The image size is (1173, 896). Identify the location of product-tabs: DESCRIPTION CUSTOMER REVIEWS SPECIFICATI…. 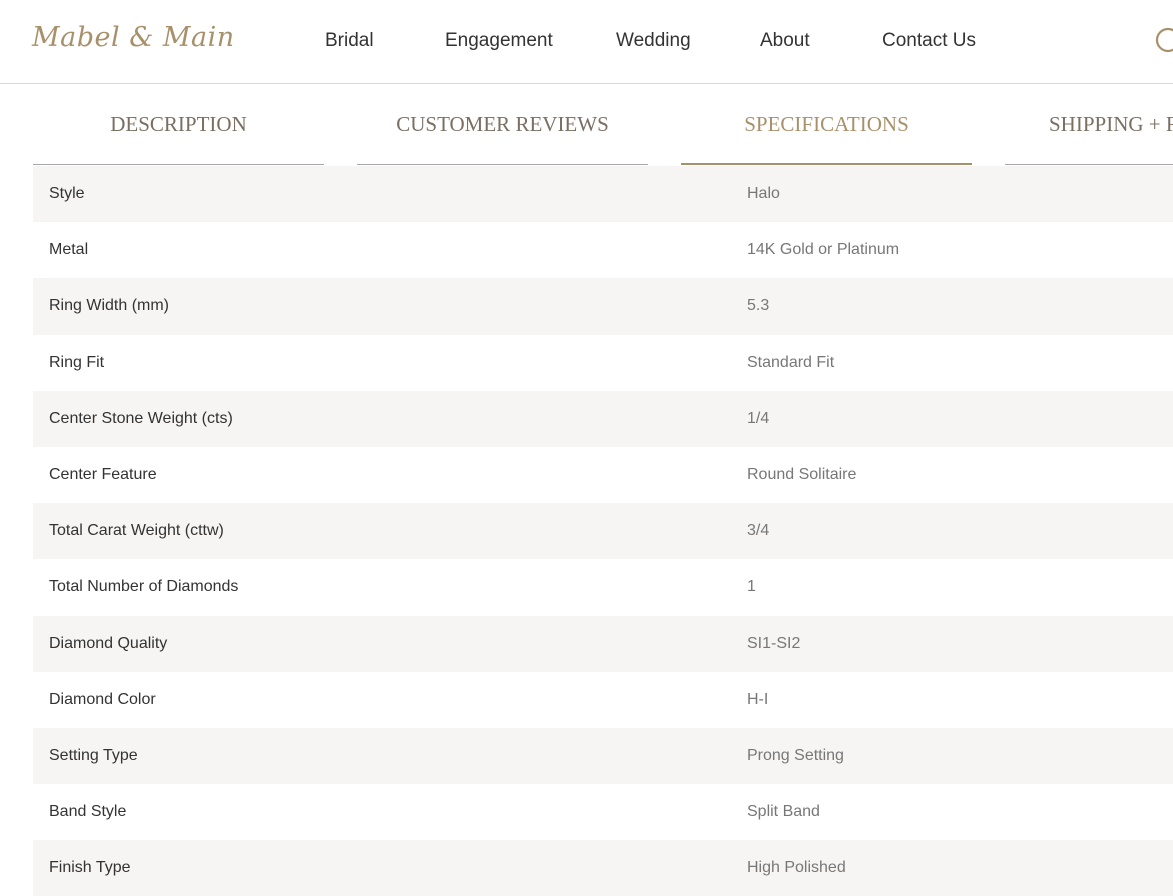
(586, 124).